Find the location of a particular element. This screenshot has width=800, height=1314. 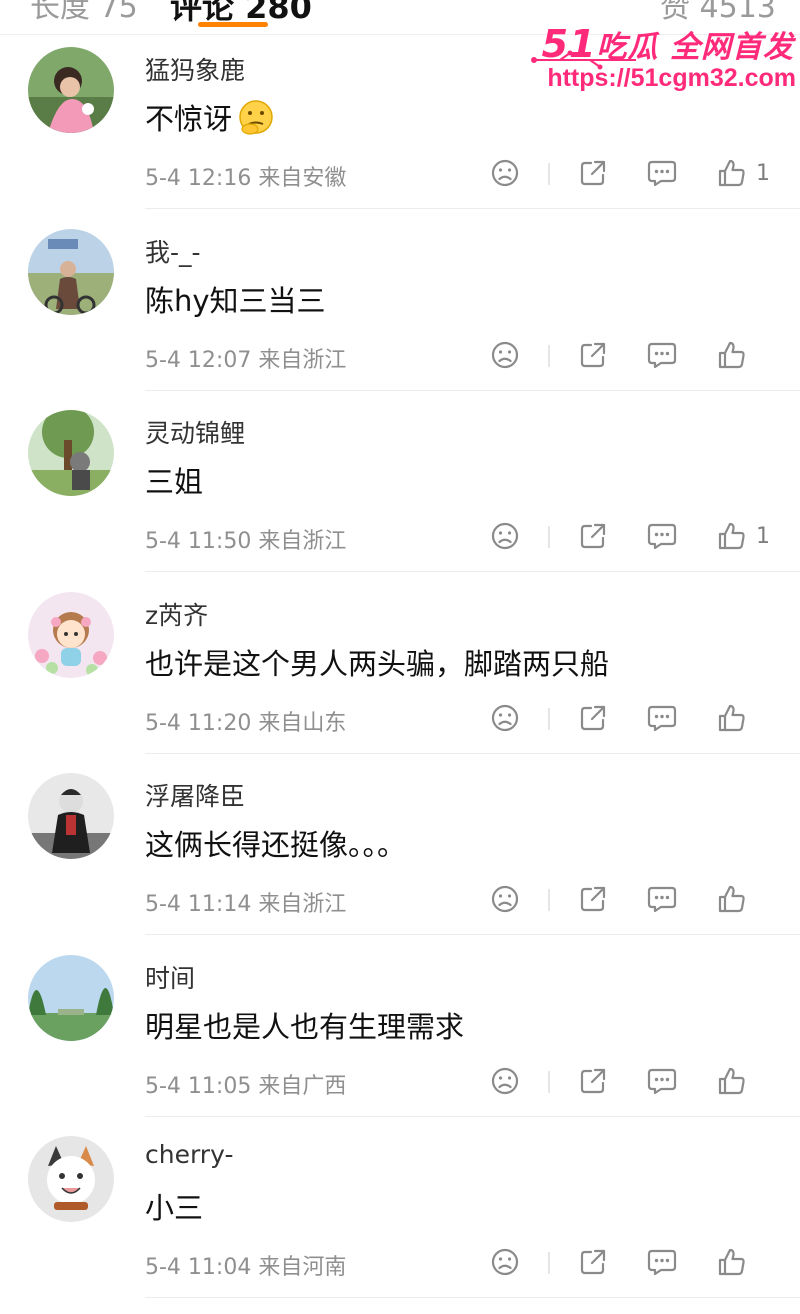

comment-item: 浮屠降臣 这俩长得还挺像。。。 5-4 11:14 来自浙江 is located at coordinates (400, 861).